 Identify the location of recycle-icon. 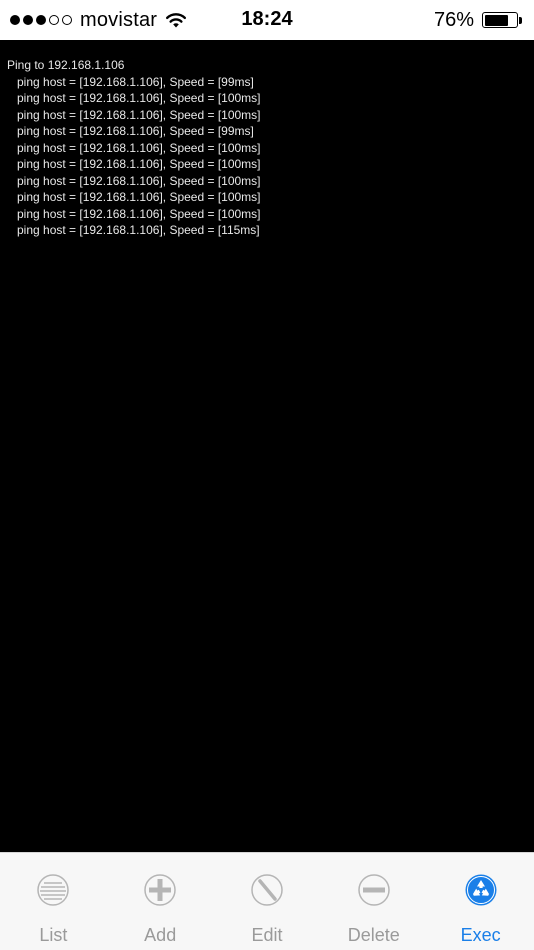
(481, 890).